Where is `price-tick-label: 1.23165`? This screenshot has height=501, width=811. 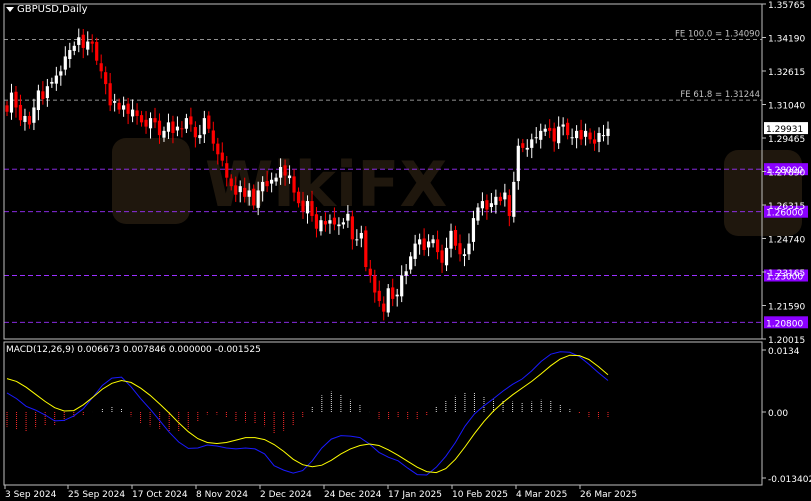
price-tick-label: 1.23165 is located at coordinates (786, 274).